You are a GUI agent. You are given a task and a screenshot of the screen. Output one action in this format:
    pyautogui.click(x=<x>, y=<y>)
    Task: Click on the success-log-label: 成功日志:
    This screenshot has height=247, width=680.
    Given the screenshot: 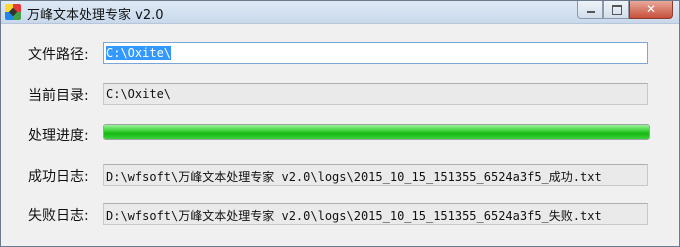 What is the action you would take?
    pyautogui.click(x=58, y=177)
    